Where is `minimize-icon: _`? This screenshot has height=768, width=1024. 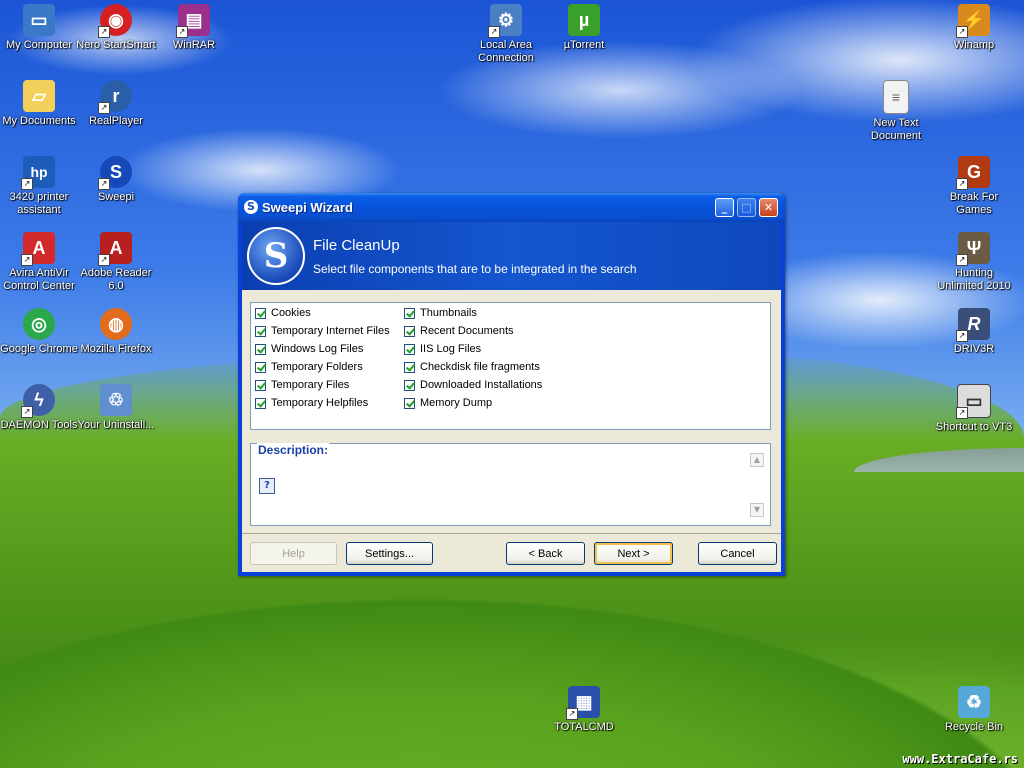 minimize-icon: _ is located at coordinates (724, 207).